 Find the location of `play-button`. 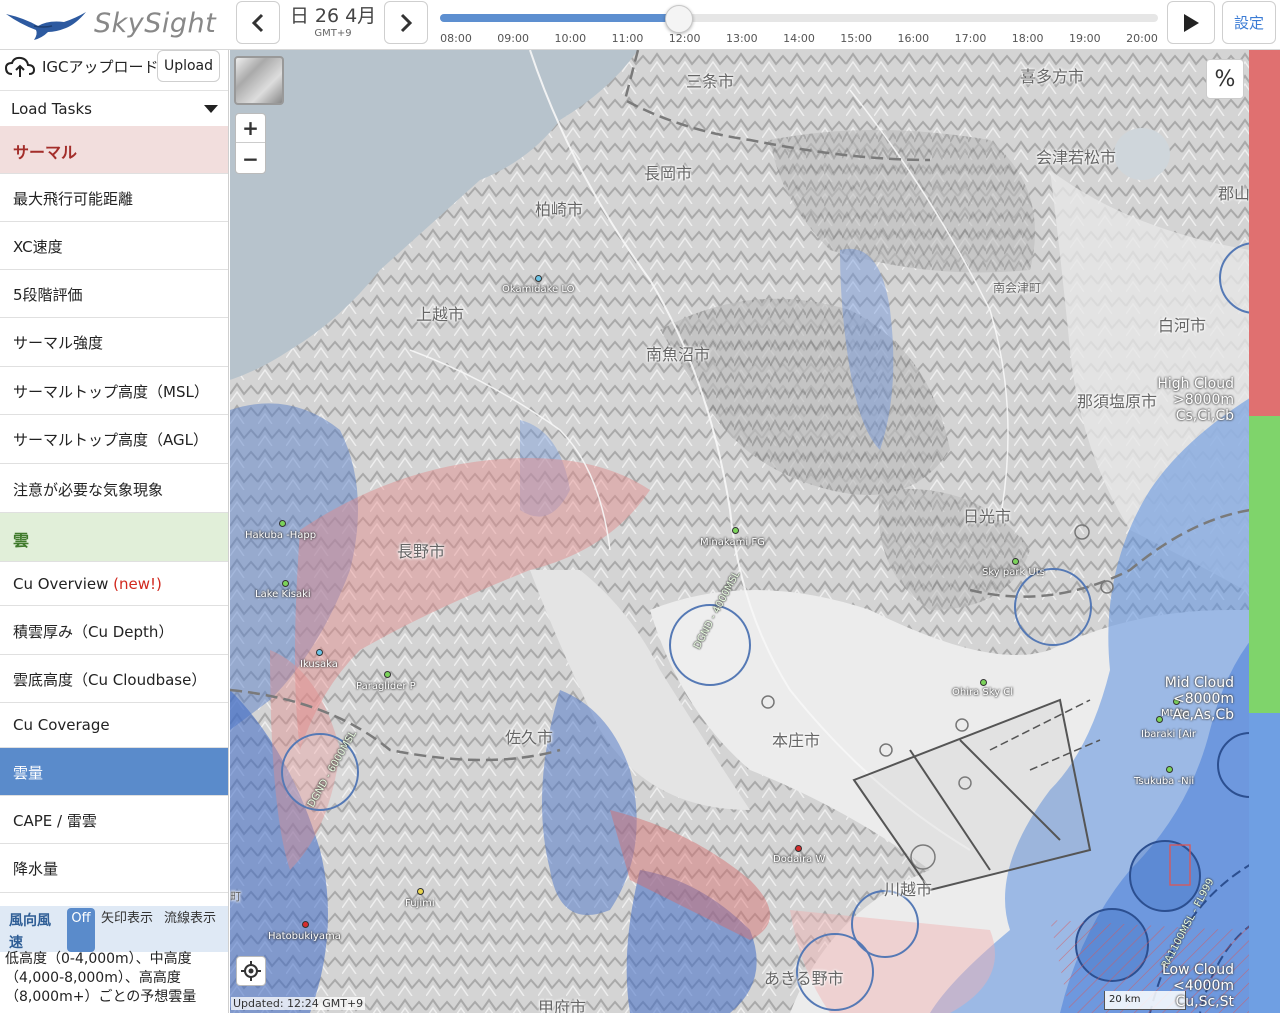

play-button is located at coordinates (1191, 22).